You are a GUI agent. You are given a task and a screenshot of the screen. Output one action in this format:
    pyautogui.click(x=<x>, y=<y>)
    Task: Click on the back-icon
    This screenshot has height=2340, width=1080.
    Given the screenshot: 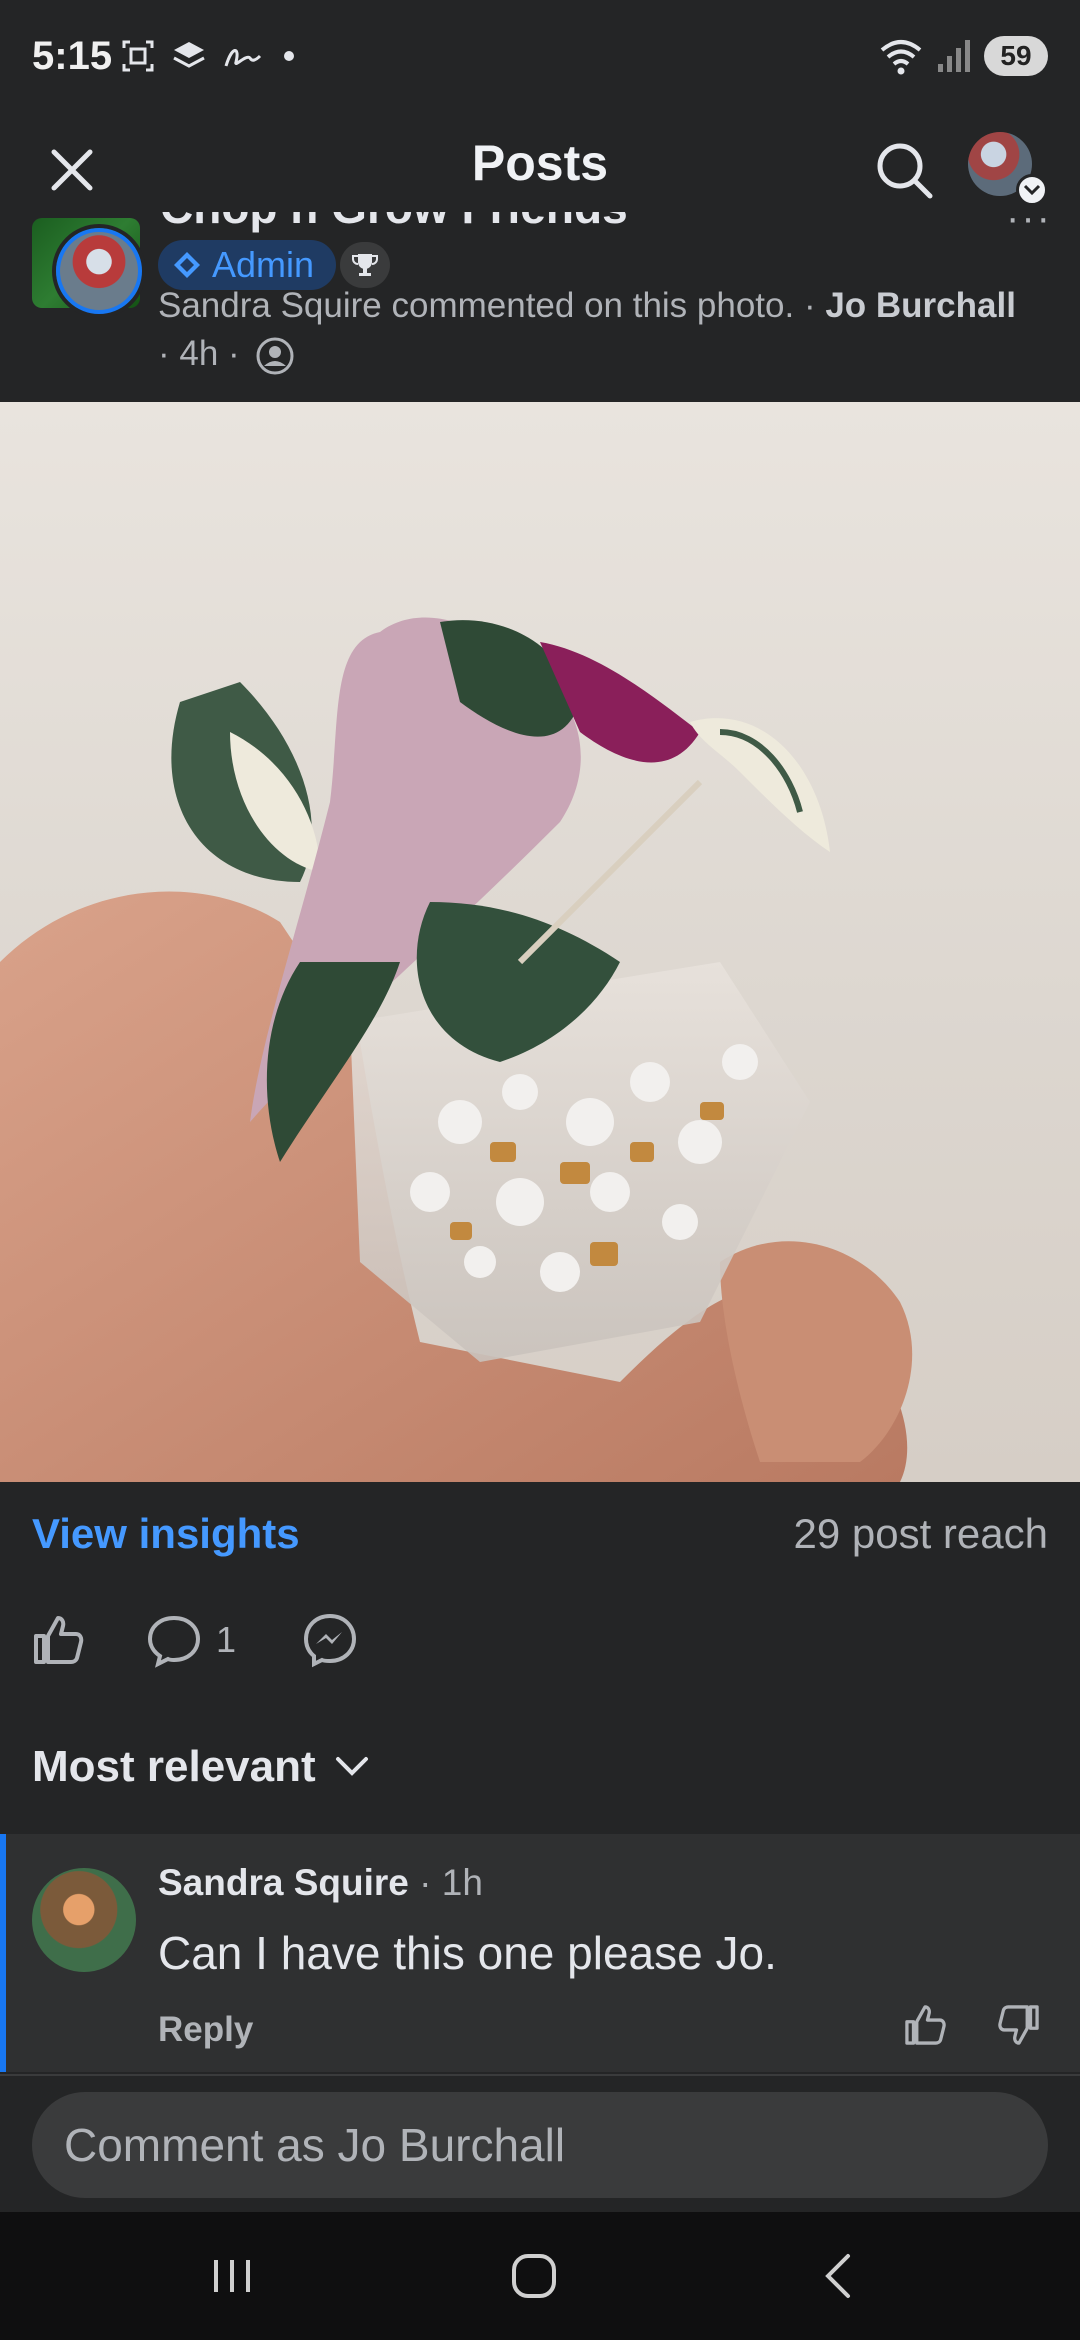 What is the action you would take?
    pyautogui.click(x=837, y=2276)
    